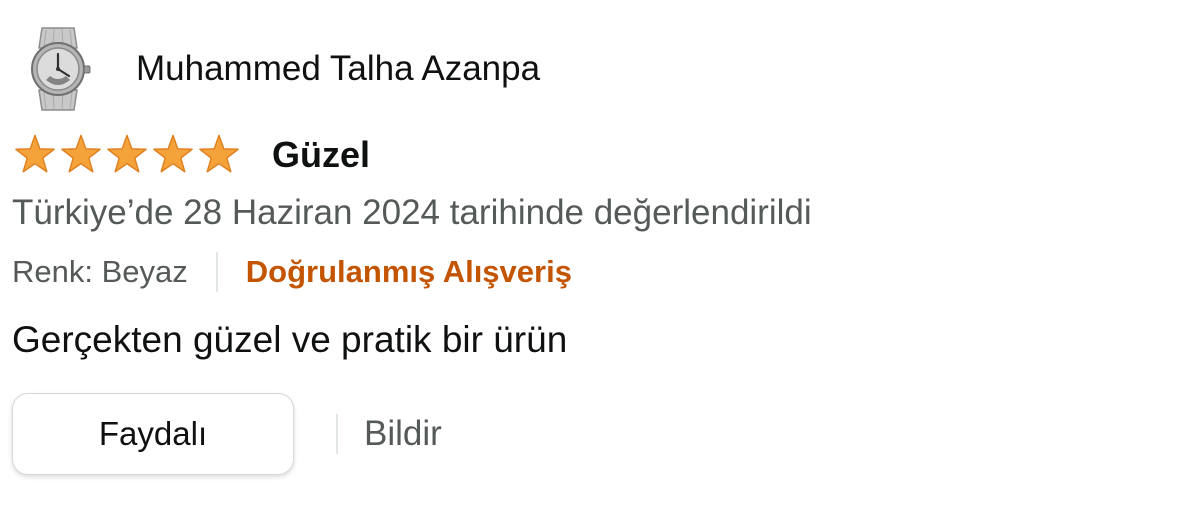 This screenshot has height=515, width=1200. I want to click on star-rating, so click(127, 155).